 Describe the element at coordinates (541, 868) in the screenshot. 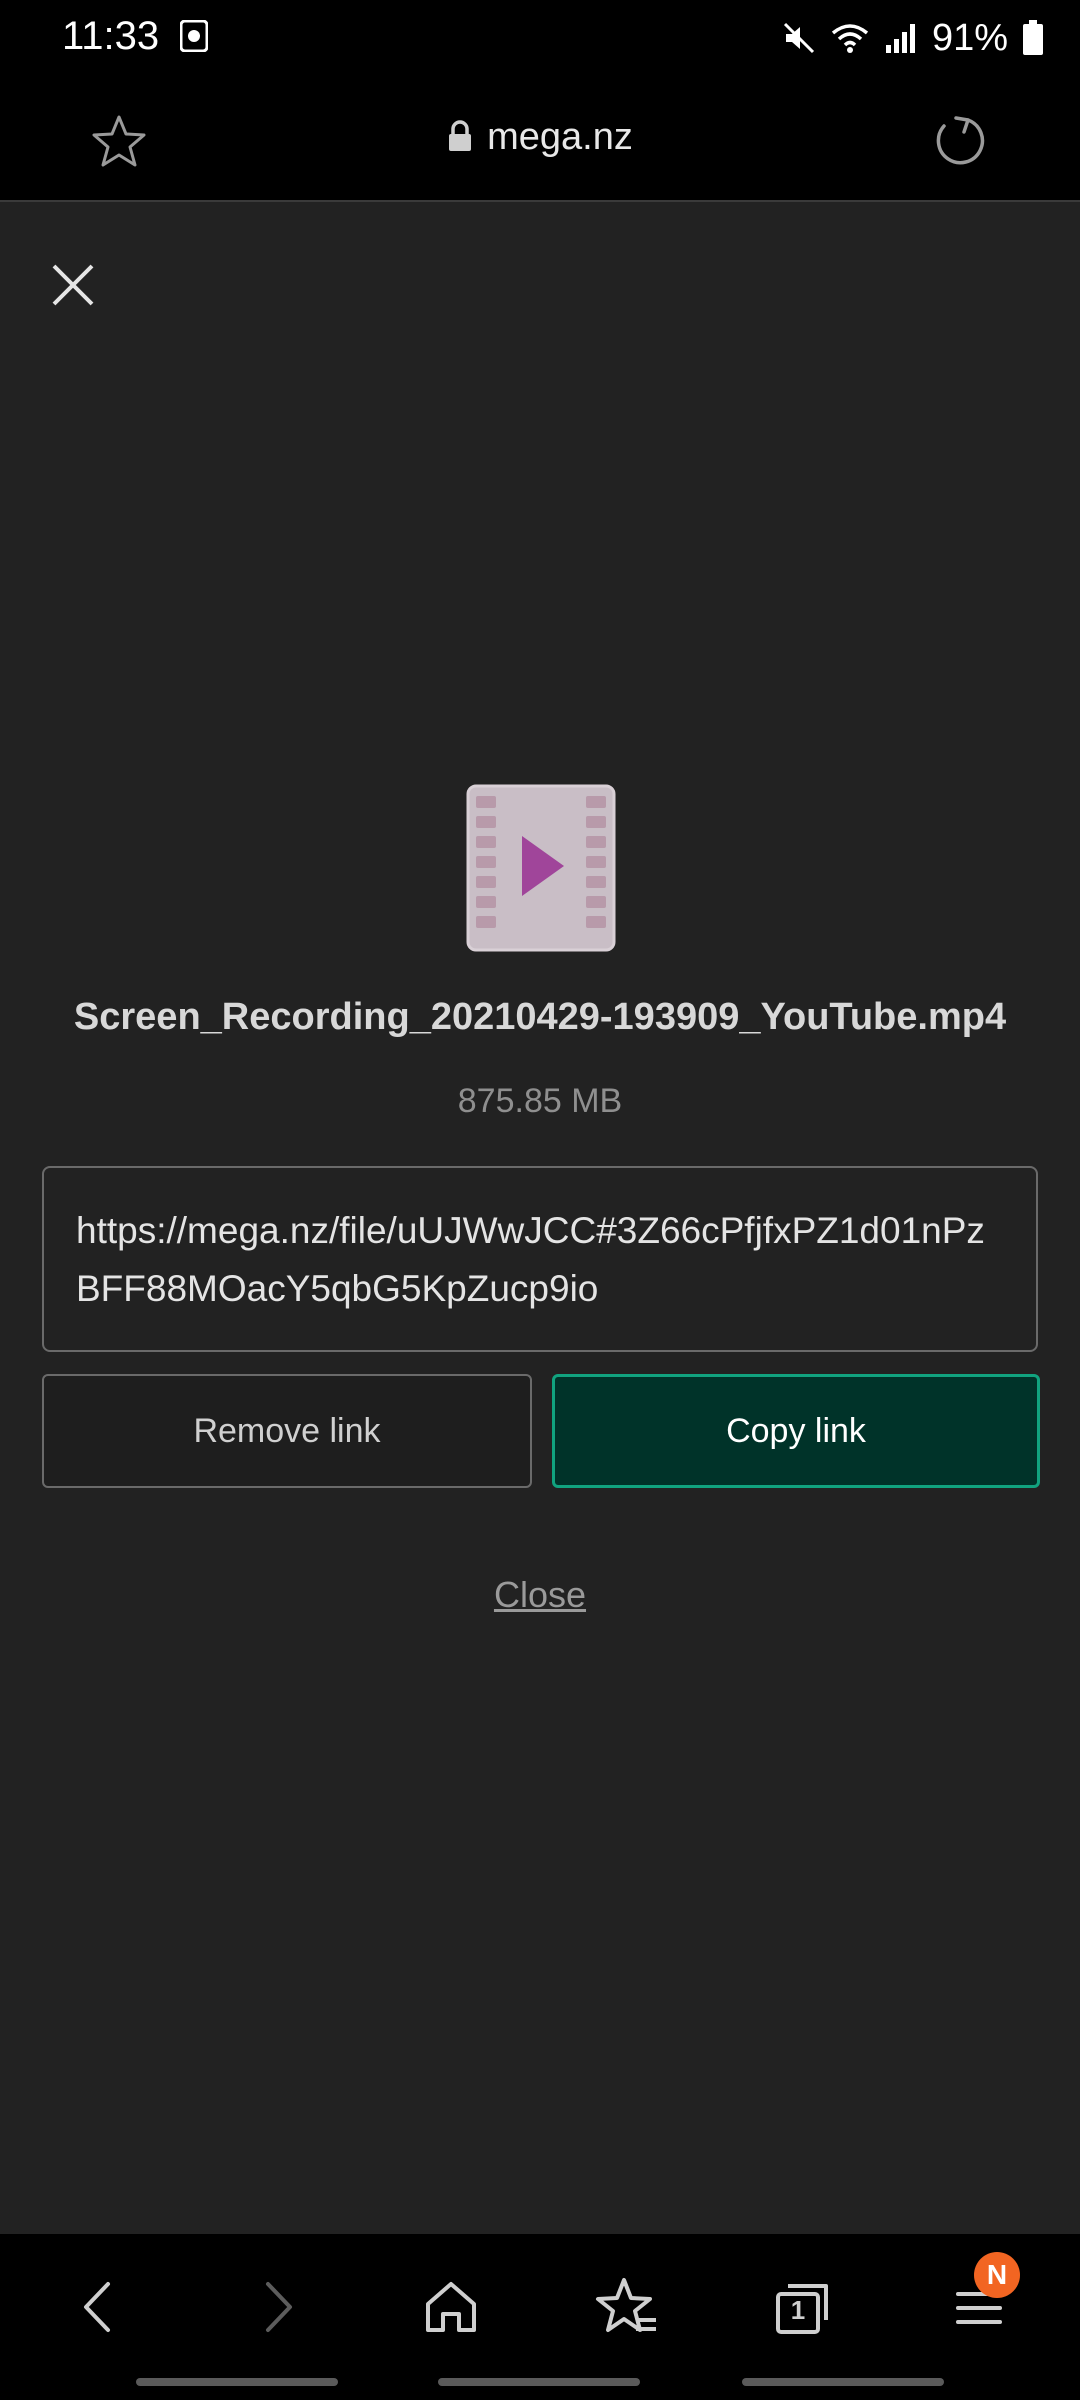

I see `video-file-icon` at that location.